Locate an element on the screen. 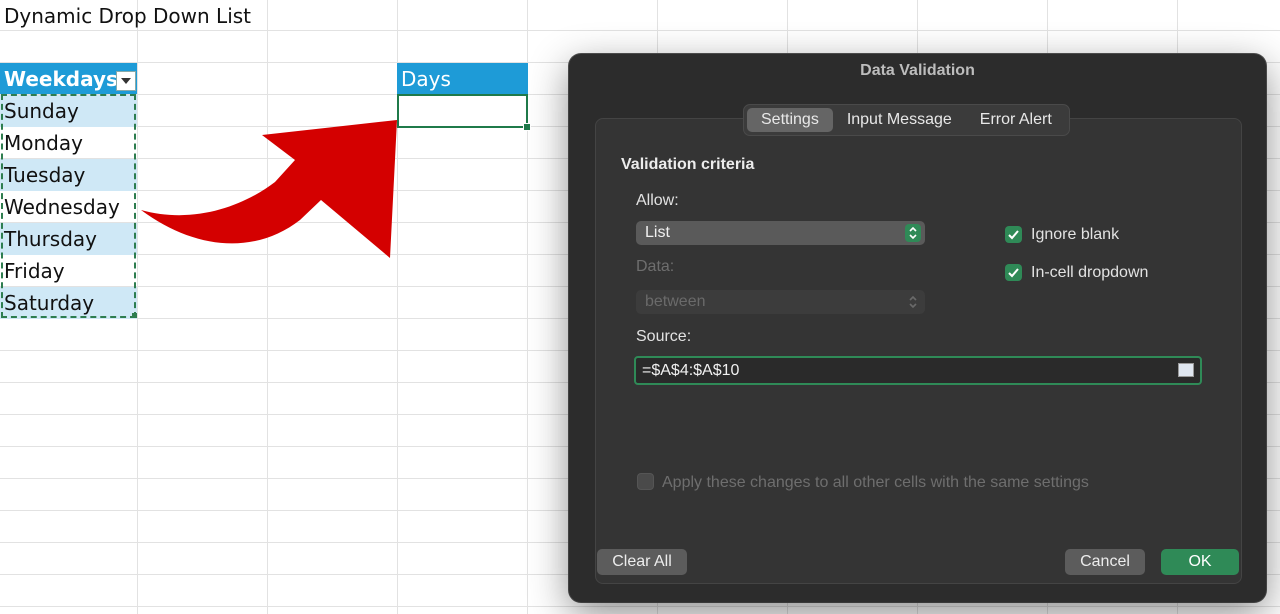 This screenshot has height=614, width=1280. tab-input-message: Input Message is located at coordinates (899, 120).